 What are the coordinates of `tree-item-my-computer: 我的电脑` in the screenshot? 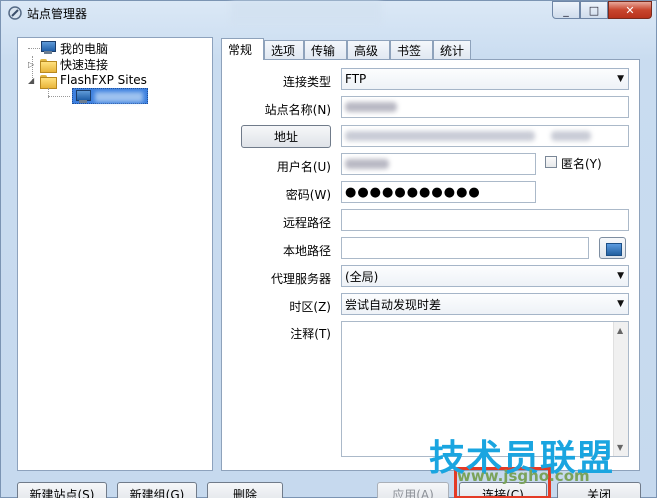 It's located at (74, 48).